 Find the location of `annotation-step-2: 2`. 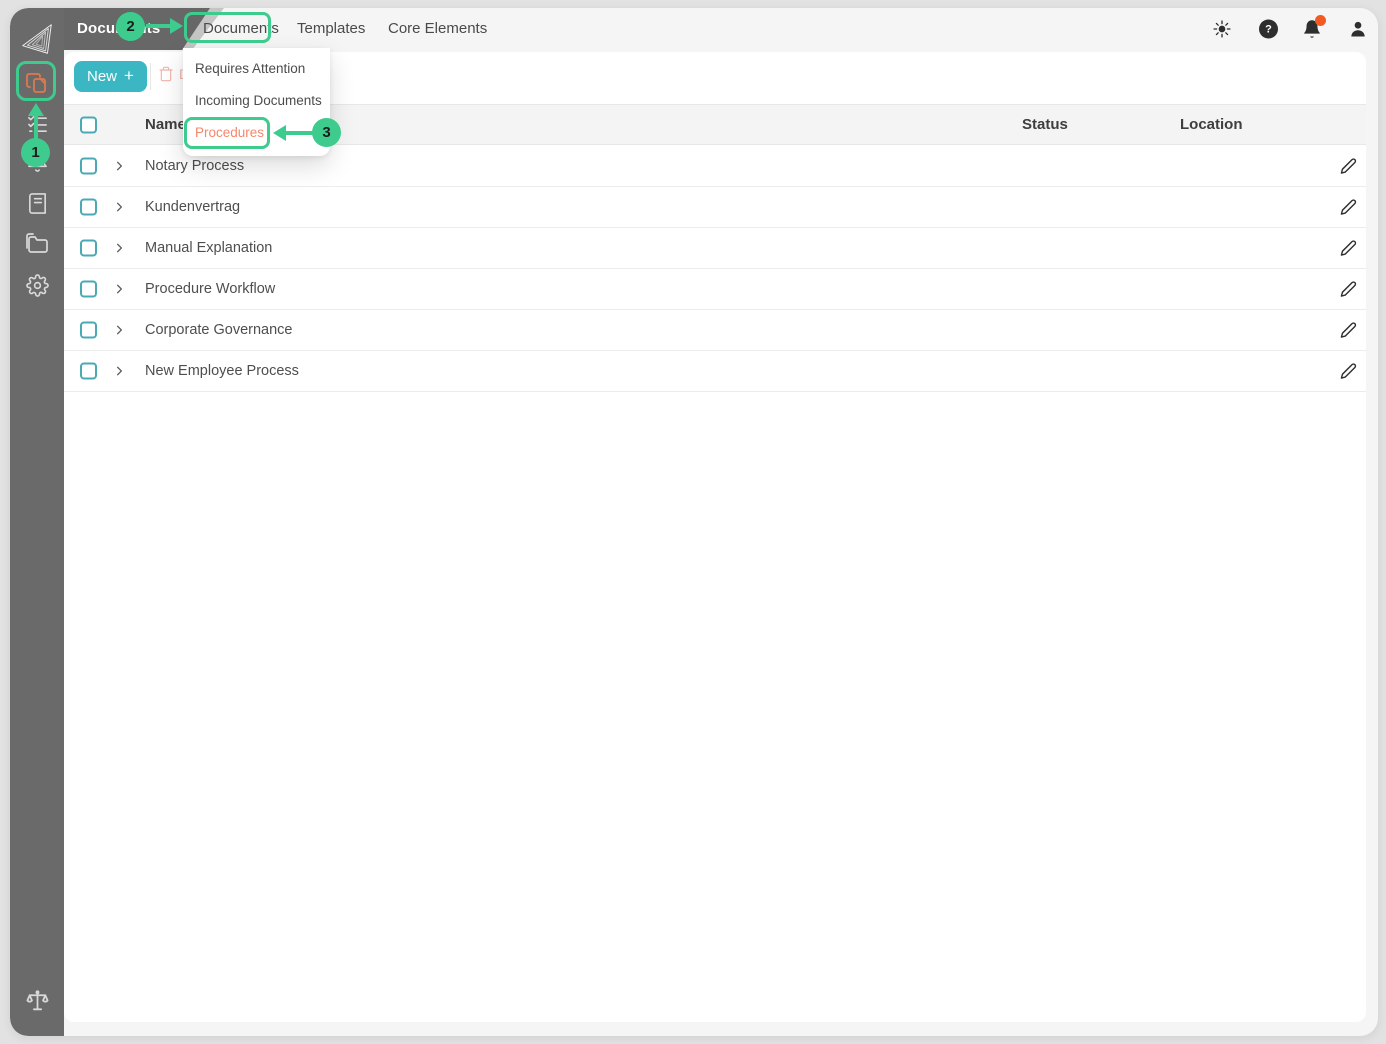

annotation-step-2: 2 is located at coordinates (130, 26).